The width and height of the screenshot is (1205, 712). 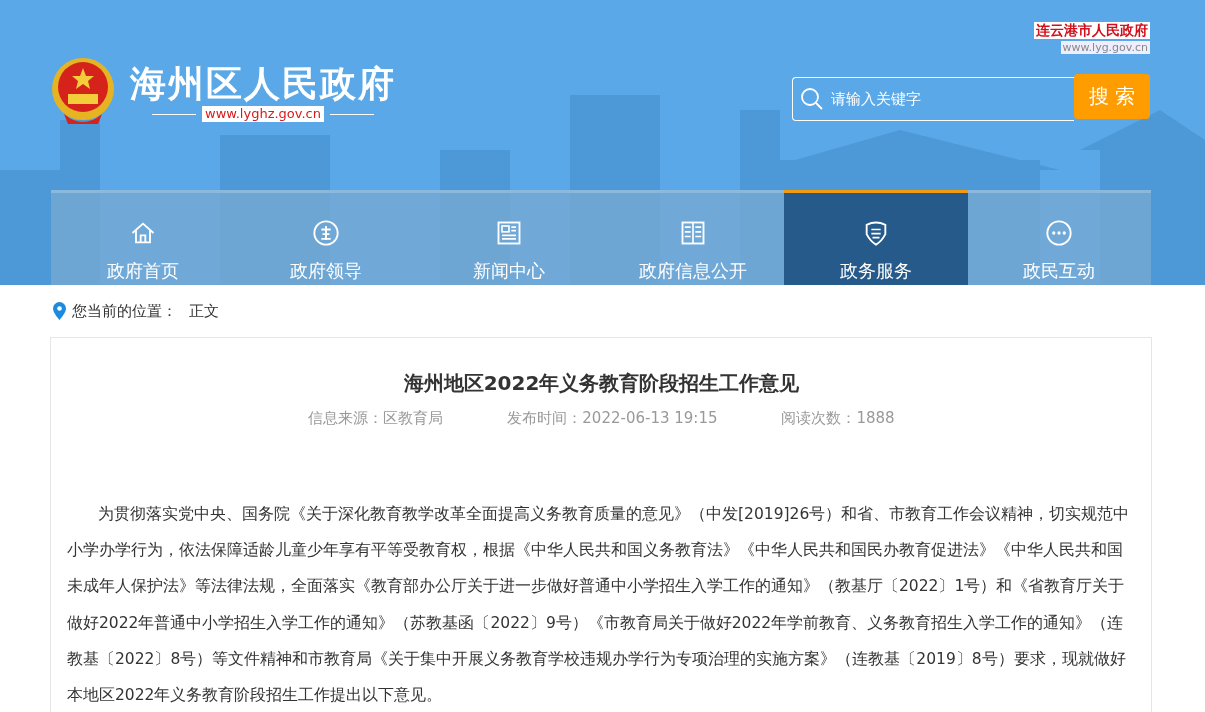 I want to click on parent-site-url: www.lyg.gov.cn, so click(x=1105, y=47).